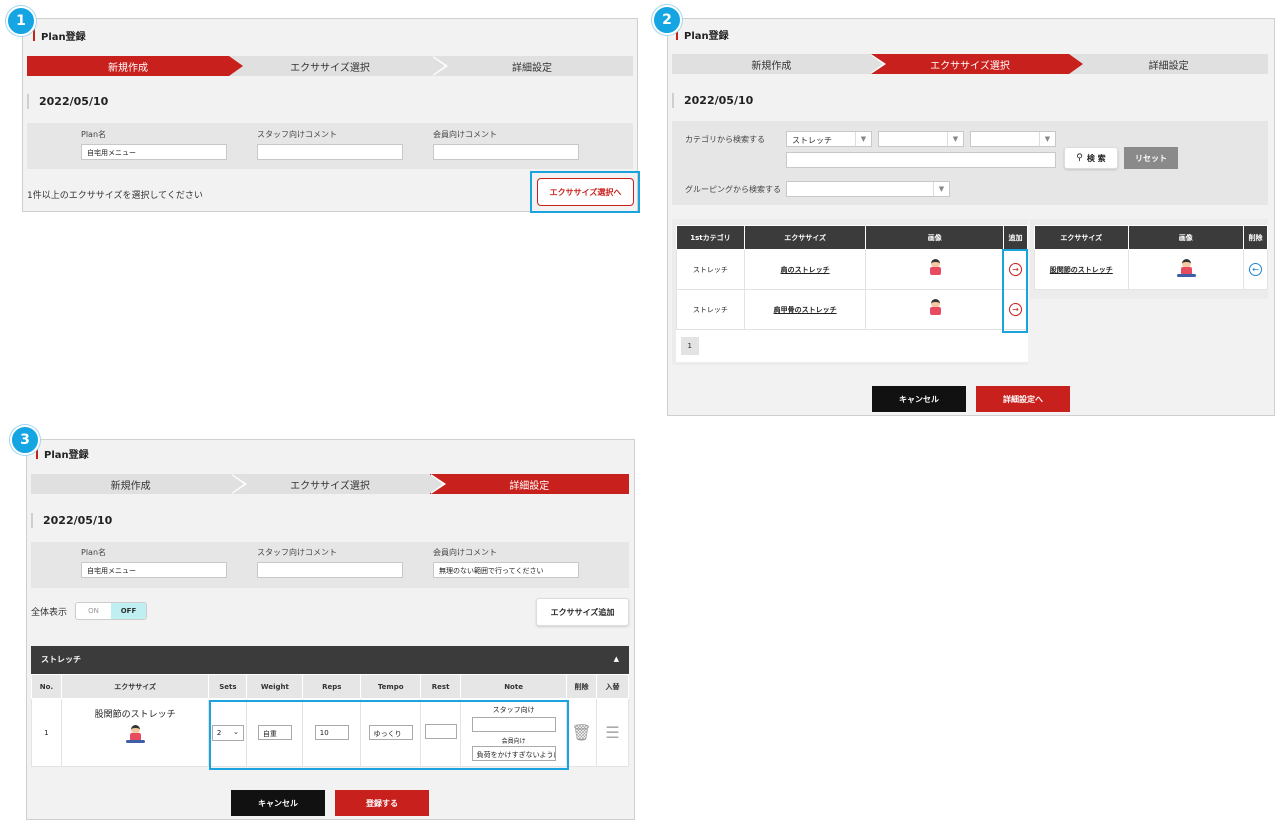  What do you see at coordinates (868, 189) in the screenshot?
I see `grouping-select: ▼` at bounding box center [868, 189].